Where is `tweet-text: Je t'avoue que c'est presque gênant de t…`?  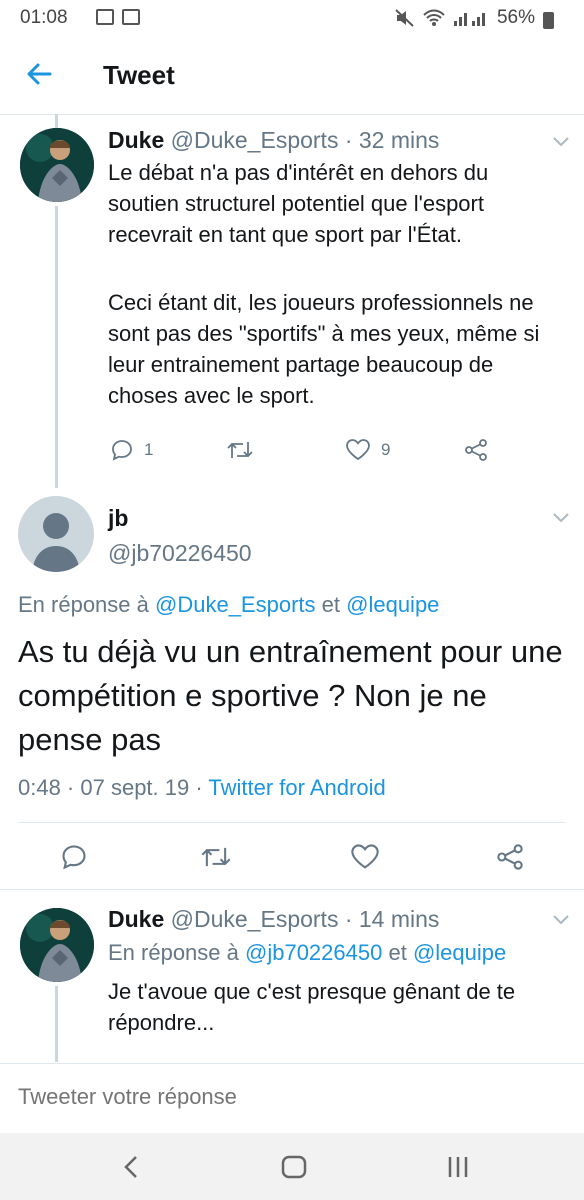 tweet-text: Je t'avoue que c'est presque gênant de t… is located at coordinates (312, 1007).